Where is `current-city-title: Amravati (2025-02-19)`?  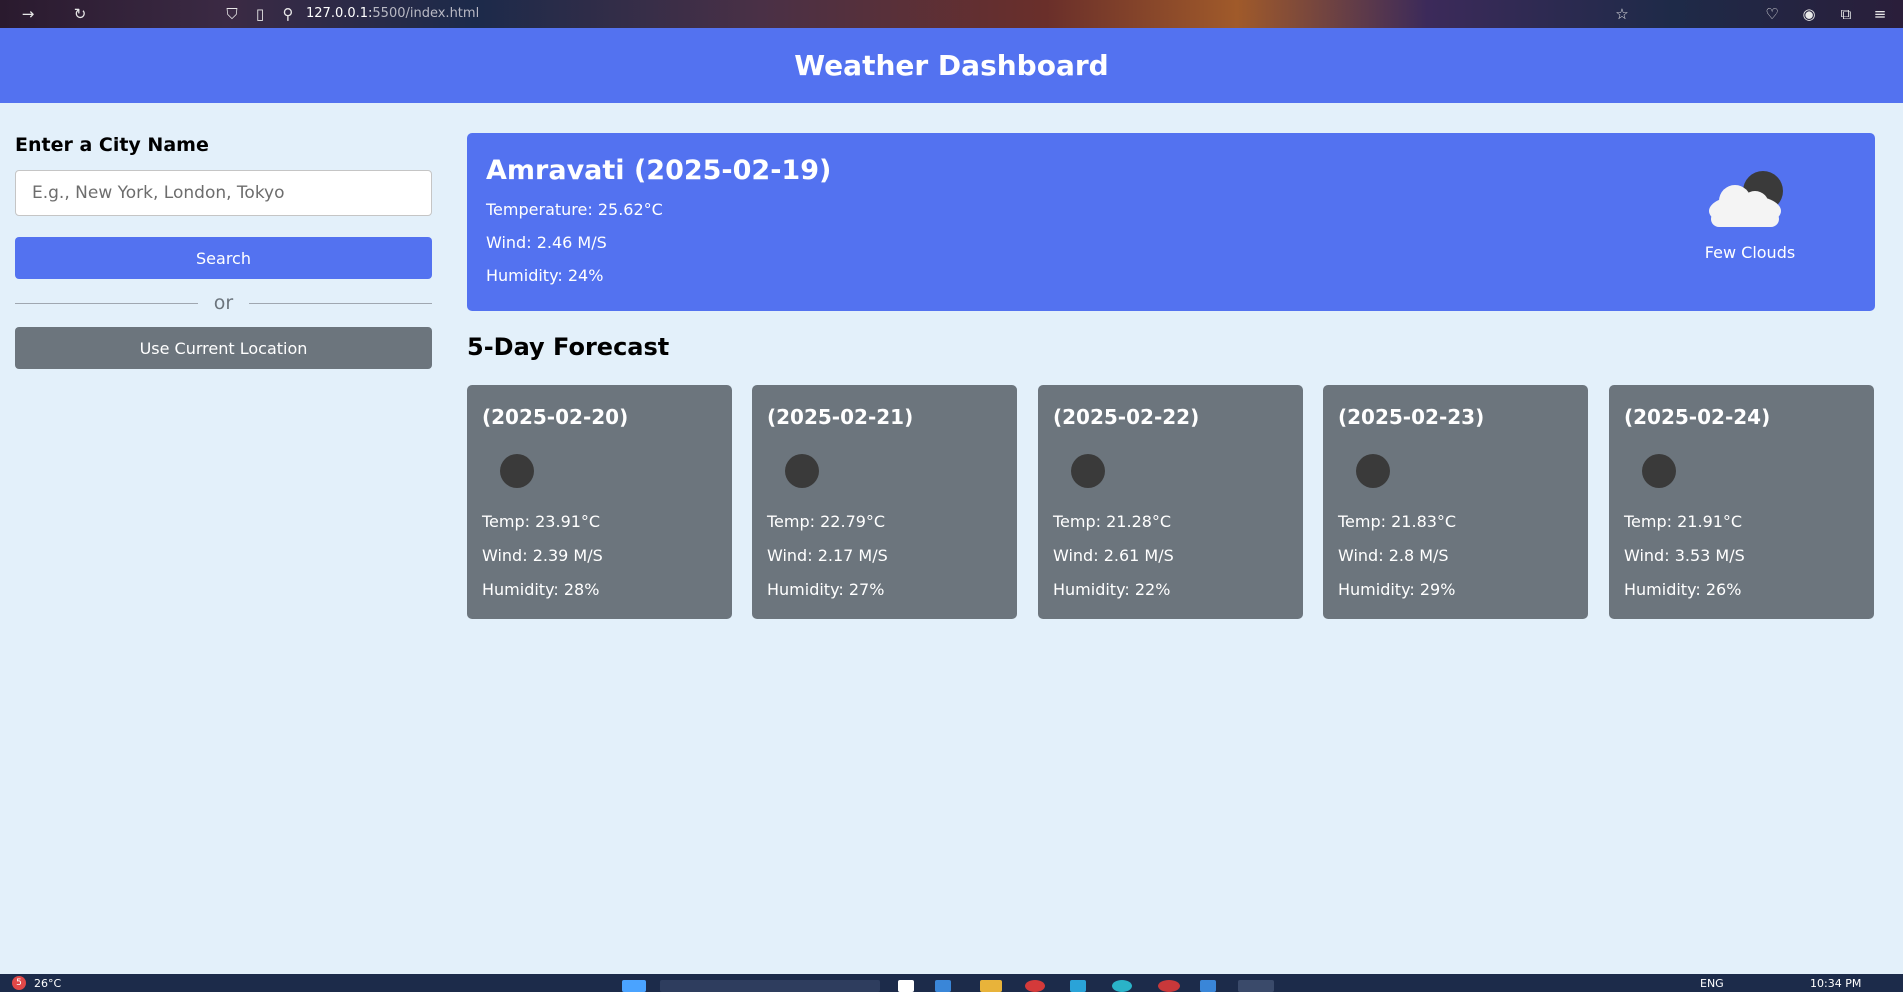
current-city-title: Amravati (2025-02-19) is located at coordinates (659, 170).